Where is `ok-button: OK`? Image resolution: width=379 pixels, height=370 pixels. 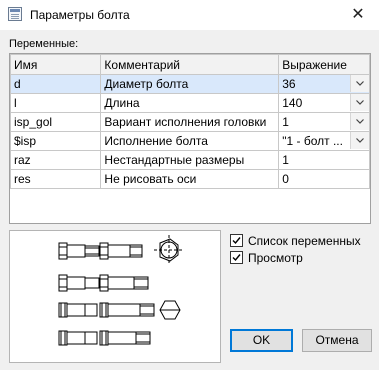 ok-button: OK is located at coordinates (261, 340).